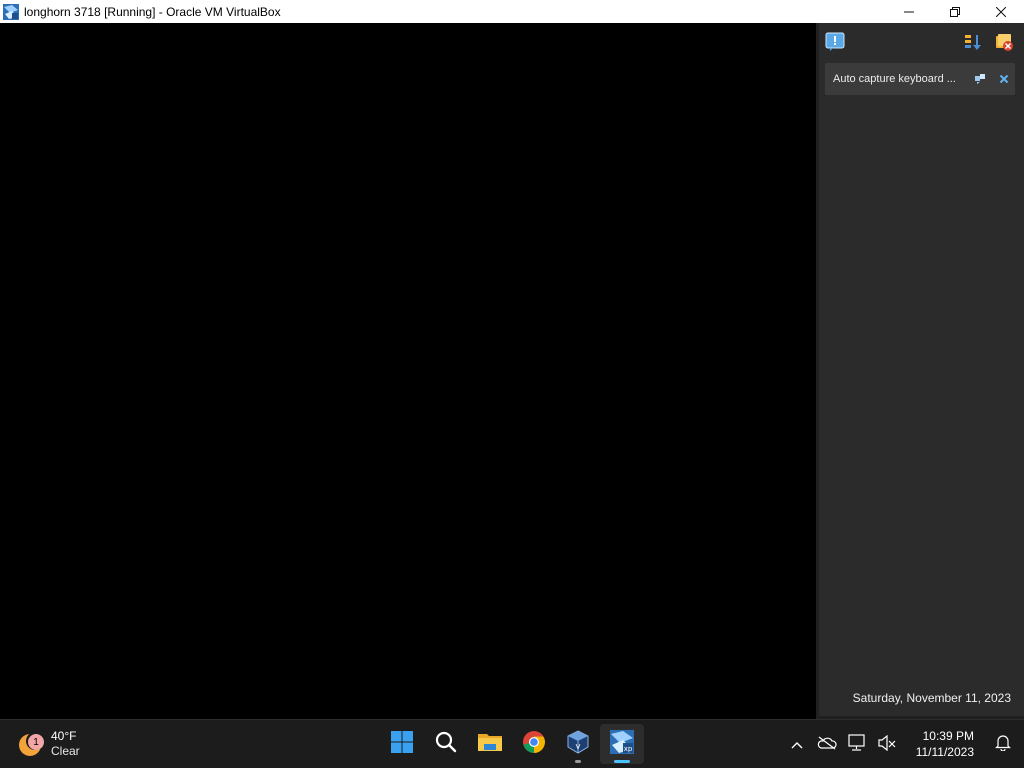 The image size is (1024, 768). I want to click on weather-temperature: 40°F, so click(64, 736).